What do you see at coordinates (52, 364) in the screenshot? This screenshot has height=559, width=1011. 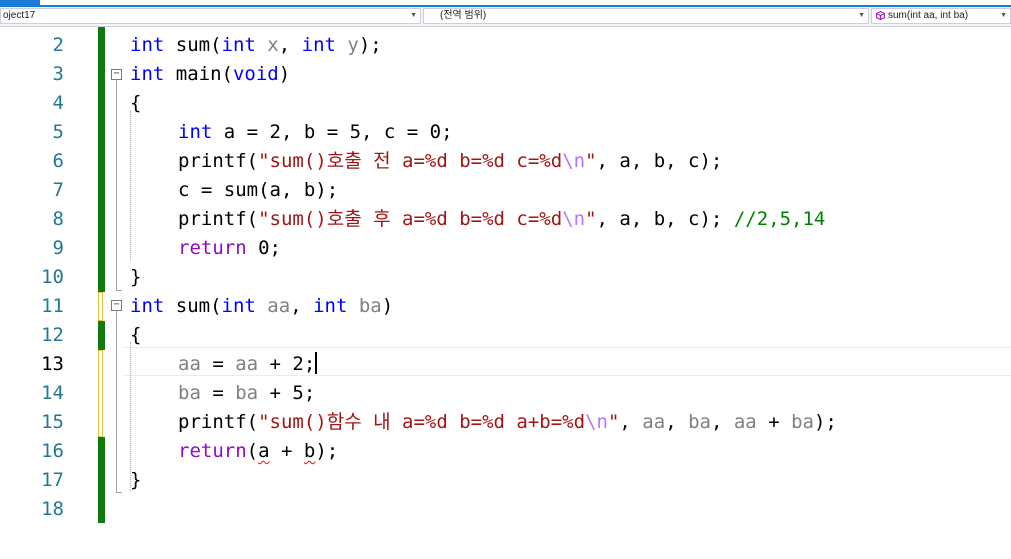 I see `line-number-current: 13` at bounding box center [52, 364].